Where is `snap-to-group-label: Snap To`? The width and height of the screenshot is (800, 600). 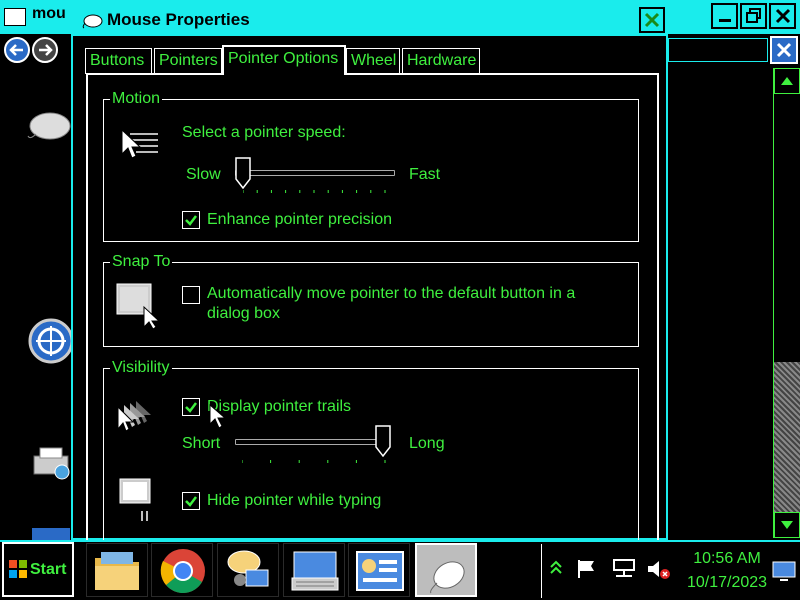
snap-to-group-label: Snap To is located at coordinates (141, 262).